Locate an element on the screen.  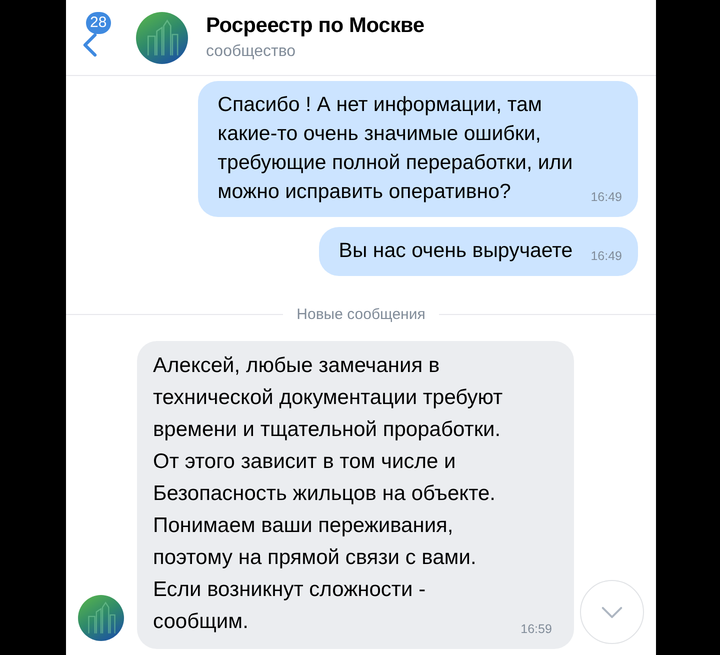
back-button: 28 is located at coordinates (96, 36).